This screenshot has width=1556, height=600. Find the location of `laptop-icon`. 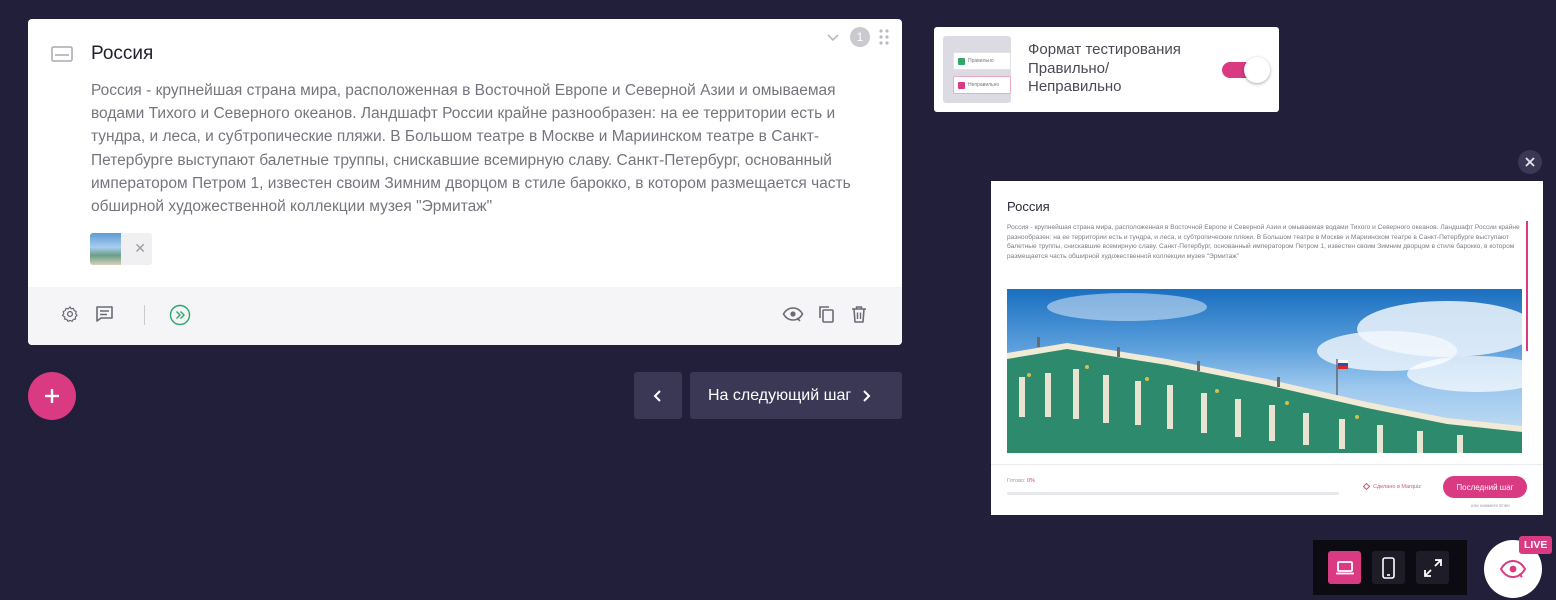

laptop-icon is located at coordinates (1344, 567).